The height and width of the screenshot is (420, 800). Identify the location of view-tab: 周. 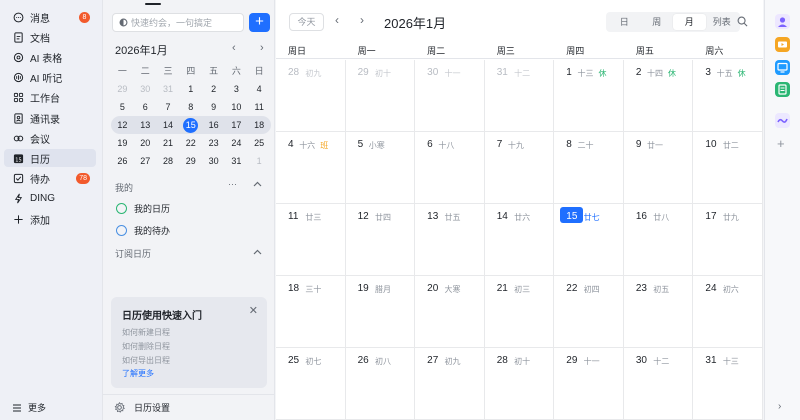
(657, 22).